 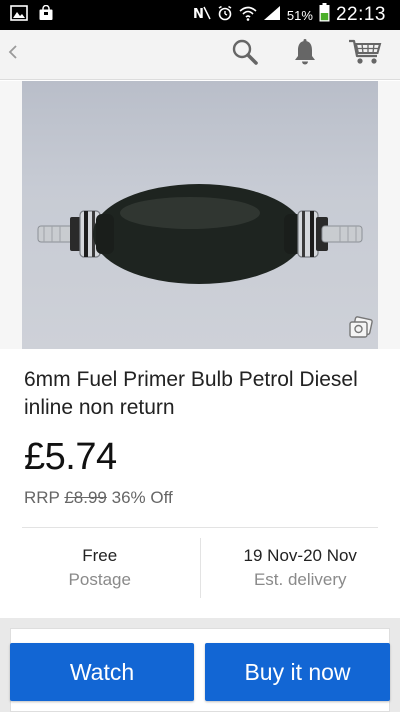 I want to click on signal-icon, so click(x=272, y=15).